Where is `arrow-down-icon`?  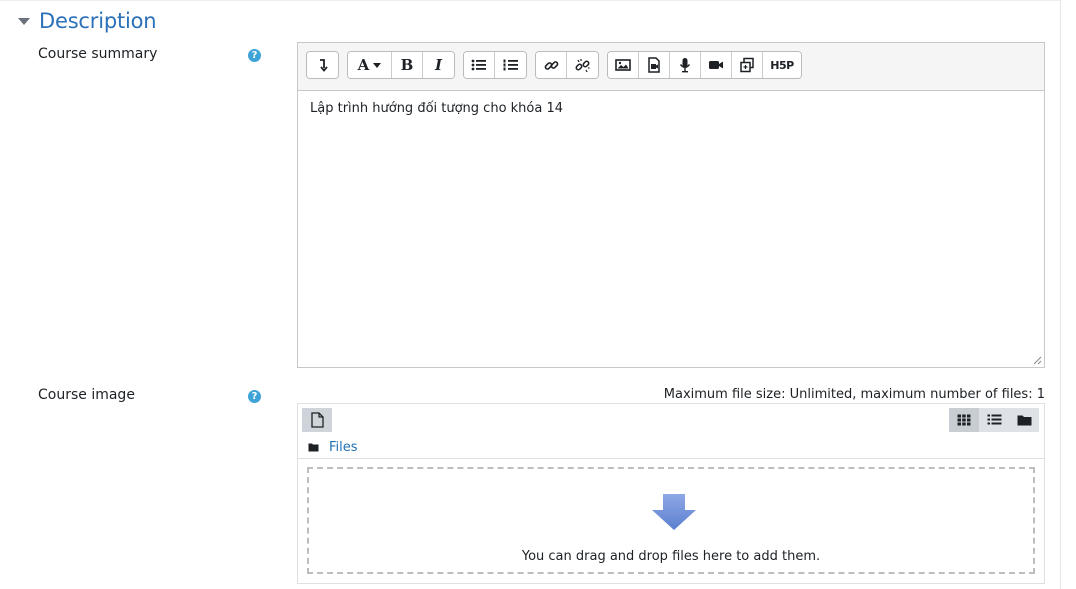
arrow-down-icon is located at coordinates (674, 512).